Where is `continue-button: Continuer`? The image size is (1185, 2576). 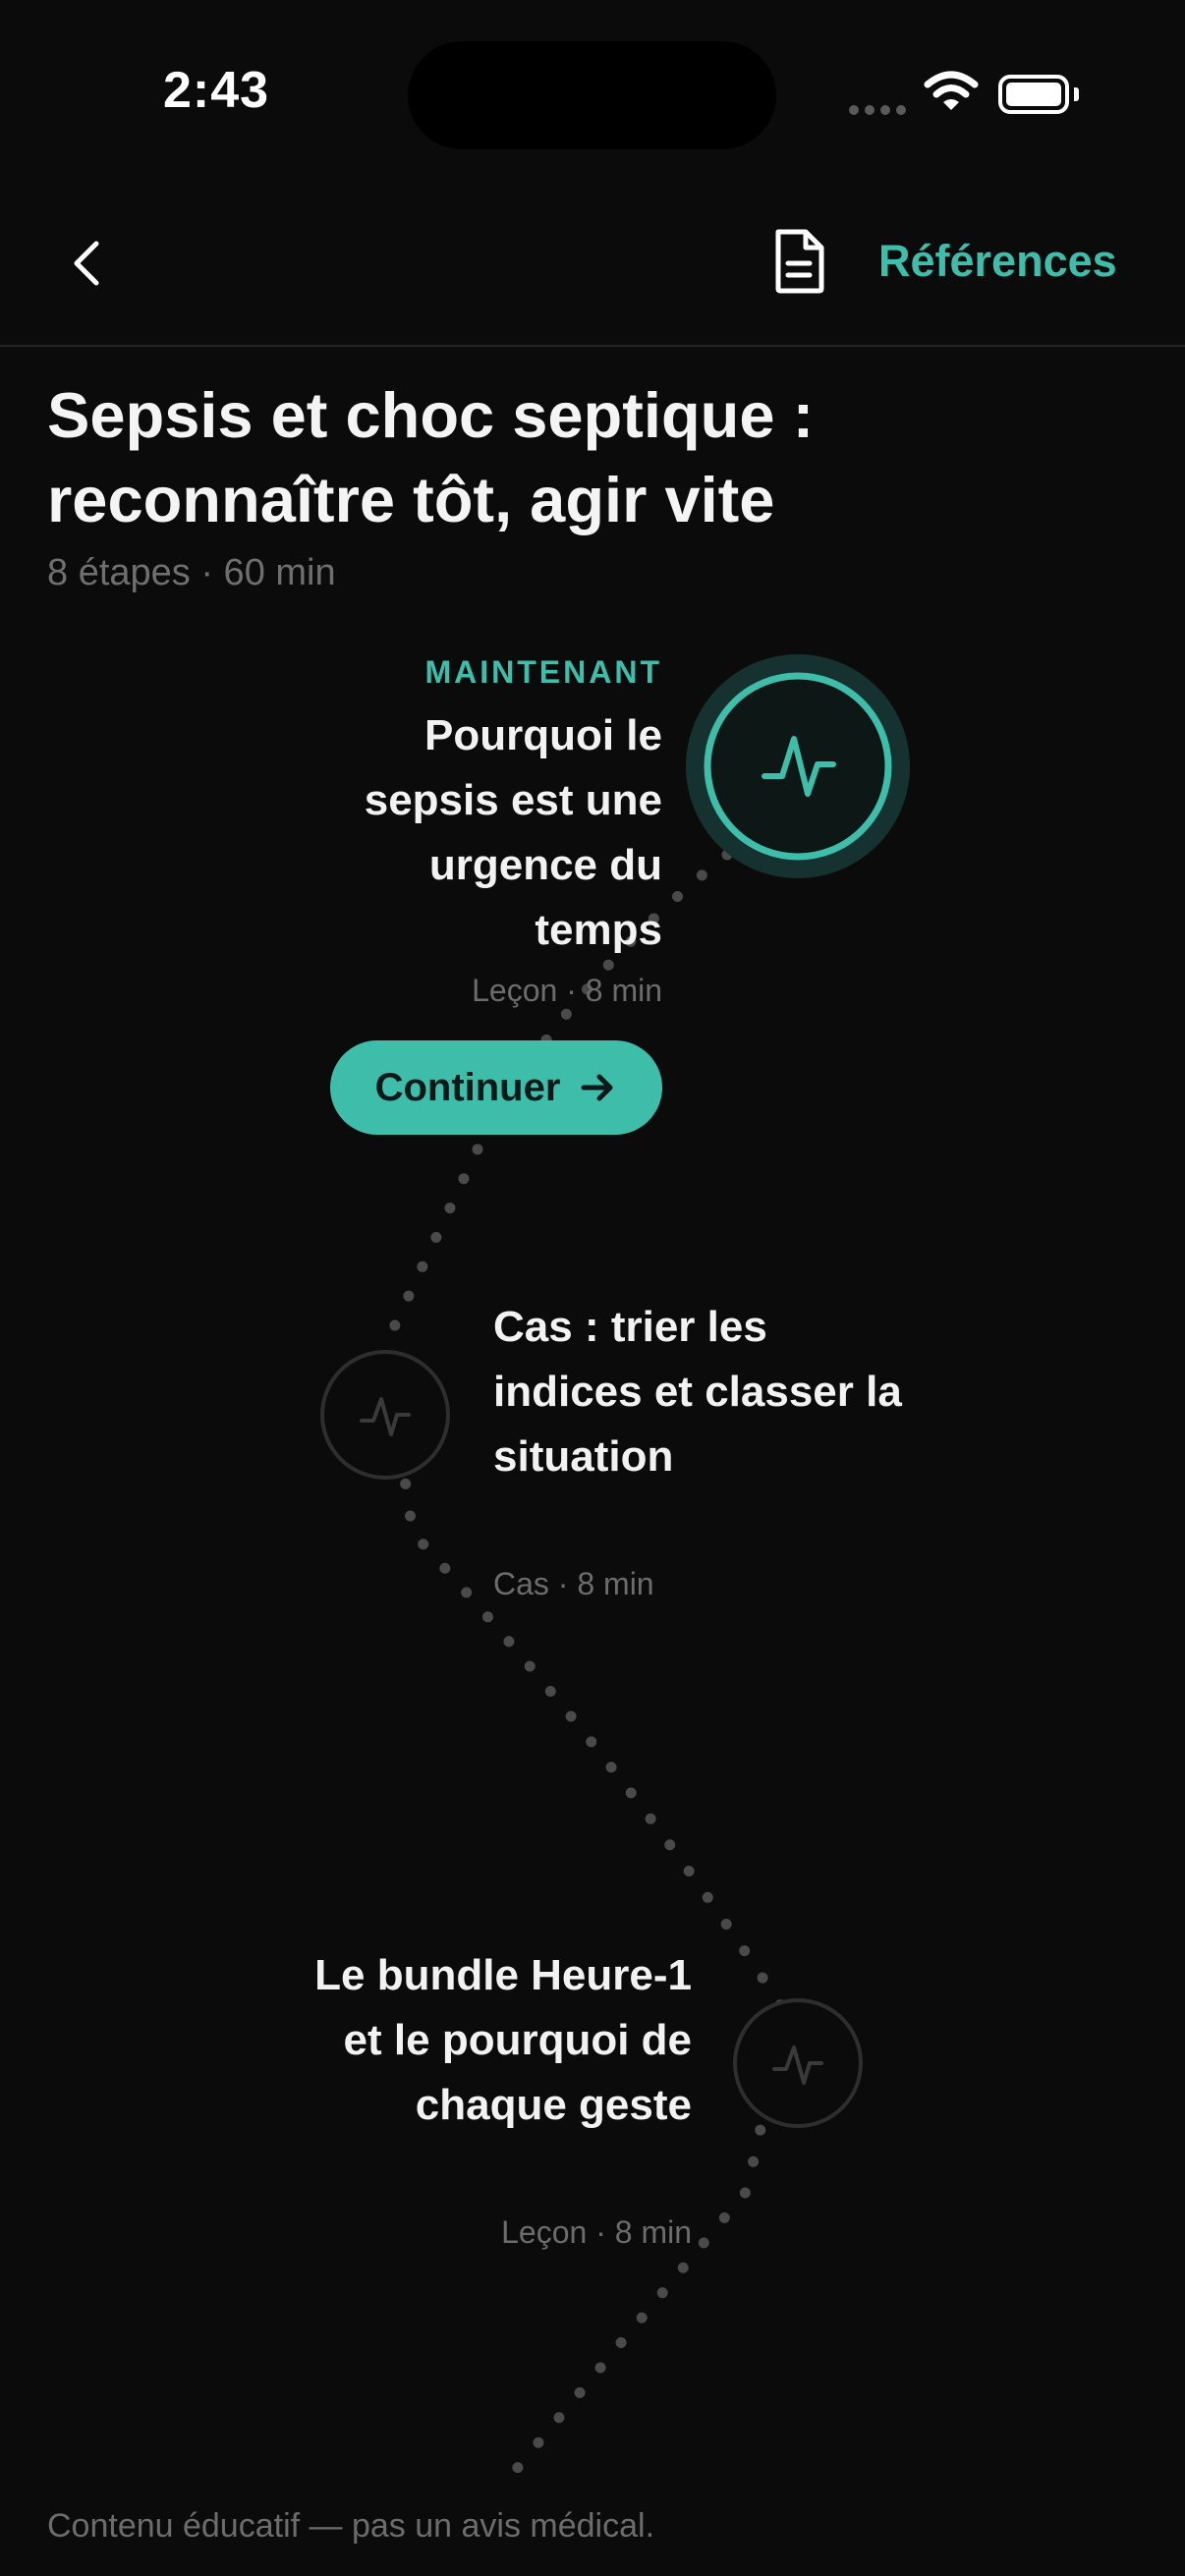 continue-button: Continuer is located at coordinates (496, 1087).